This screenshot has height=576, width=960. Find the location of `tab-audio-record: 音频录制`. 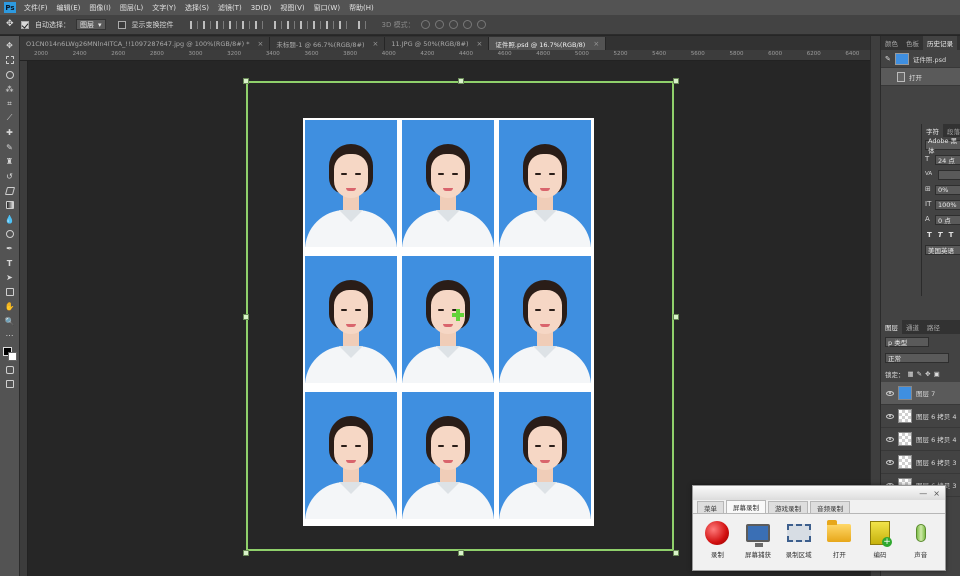

tab-audio-record: 音频录制 is located at coordinates (830, 507).